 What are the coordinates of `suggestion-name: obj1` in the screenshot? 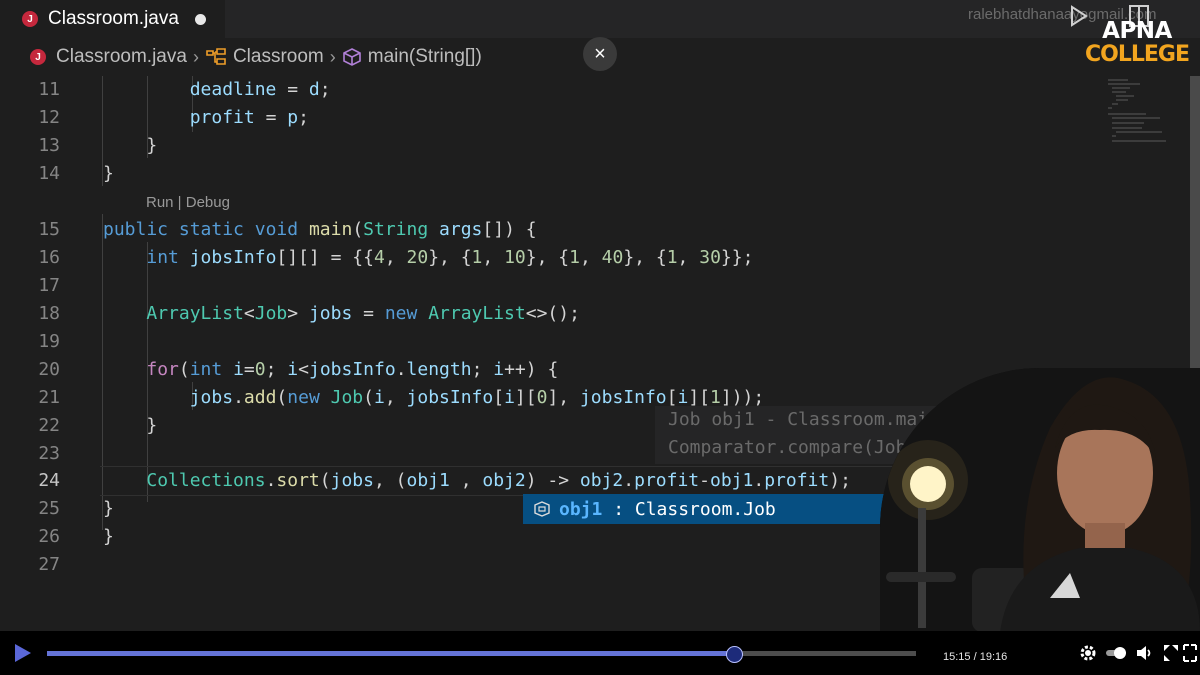 It's located at (581, 509).